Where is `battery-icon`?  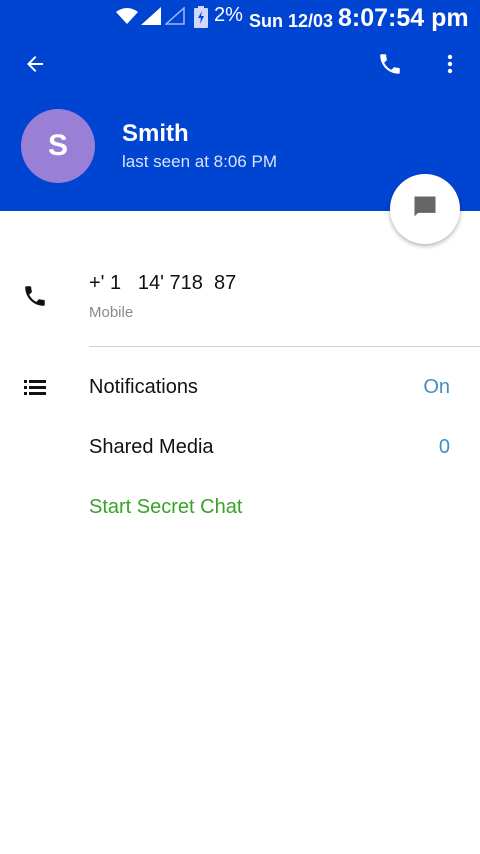 battery-icon is located at coordinates (201, 19).